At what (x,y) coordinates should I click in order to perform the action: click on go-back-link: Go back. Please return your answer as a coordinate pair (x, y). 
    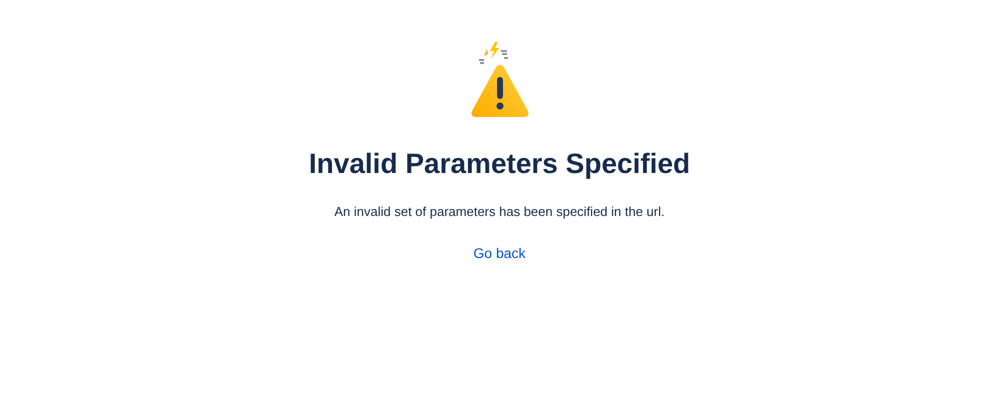
    Looking at the image, I should click on (499, 253).